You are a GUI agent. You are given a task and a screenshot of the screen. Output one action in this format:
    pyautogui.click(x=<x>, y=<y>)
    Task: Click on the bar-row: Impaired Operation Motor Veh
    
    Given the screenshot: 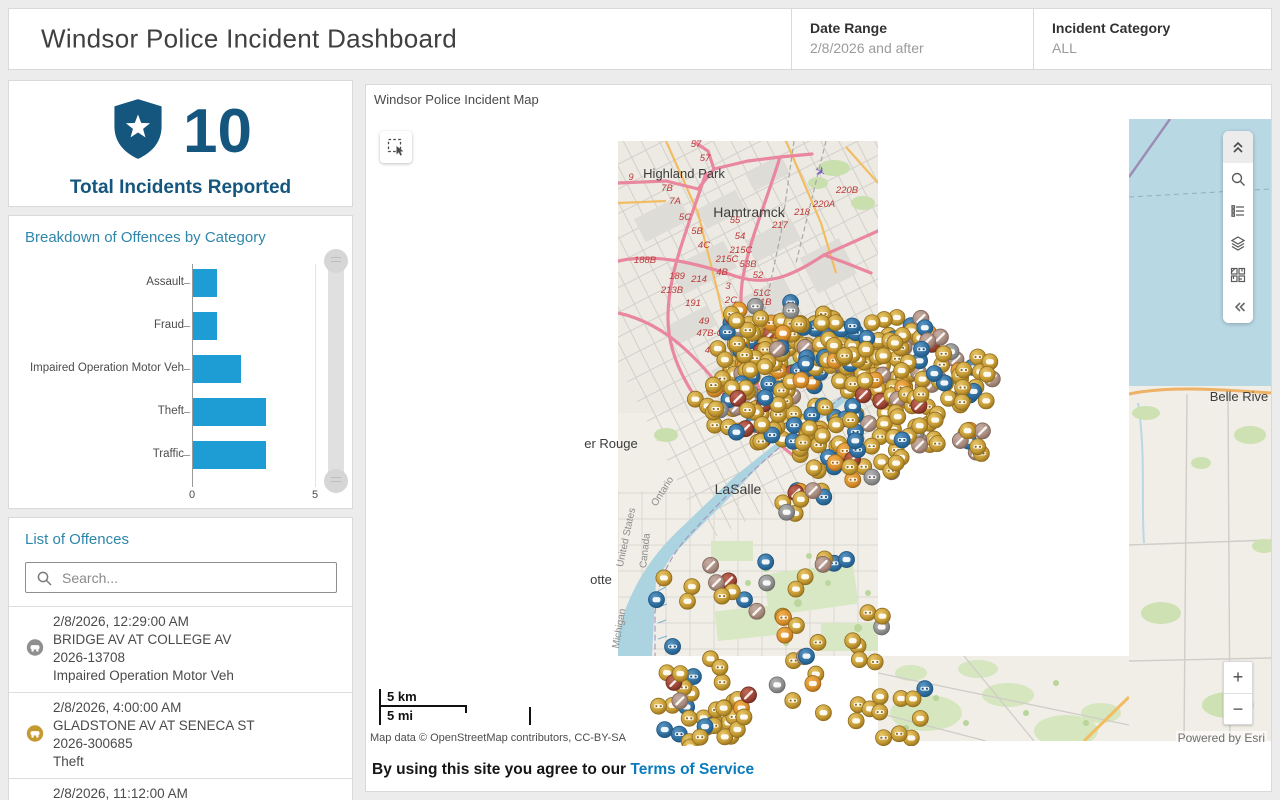 What is the action you would take?
    pyautogui.click(x=165, y=369)
    